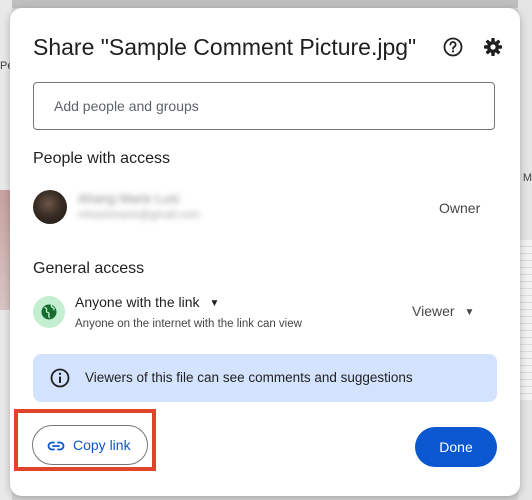 The image size is (532, 500). Describe the element at coordinates (456, 447) in the screenshot. I see `done-button: Done` at that location.